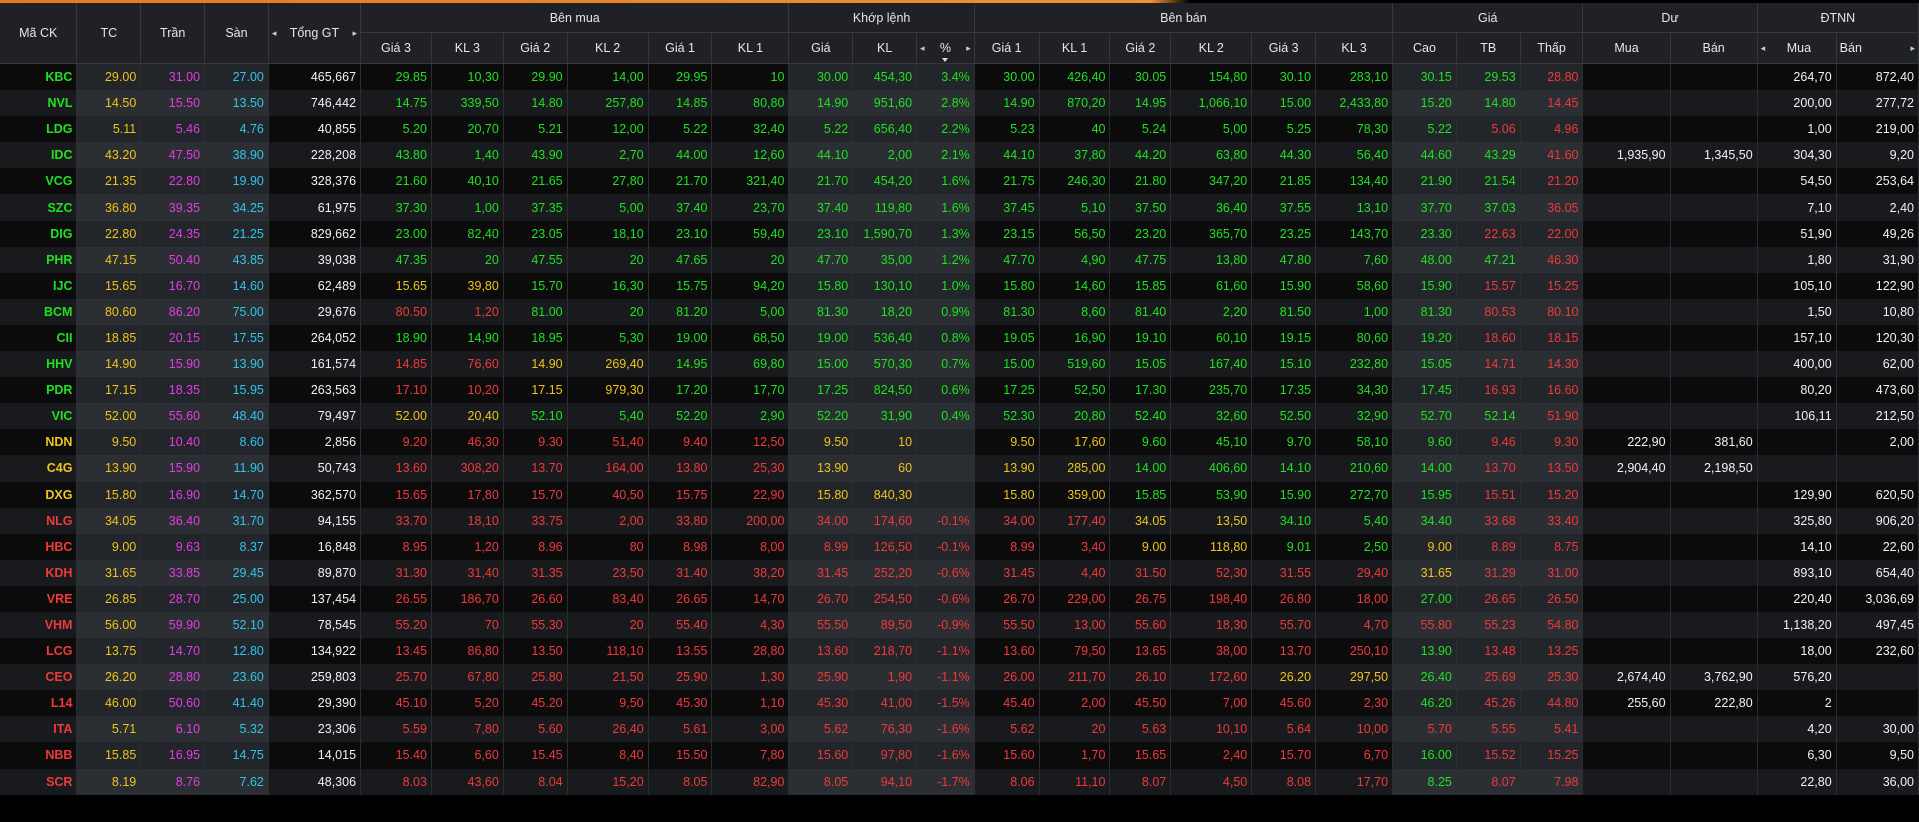 The height and width of the screenshot is (822, 1919). Describe the element at coordinates (1140, 729) in the screenshot. I see `ask-price-2-cell: 5.63` at that location.